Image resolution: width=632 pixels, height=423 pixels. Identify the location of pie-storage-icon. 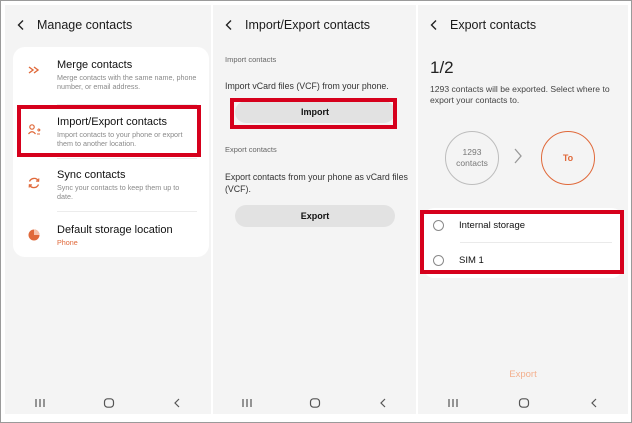
(34, 235).